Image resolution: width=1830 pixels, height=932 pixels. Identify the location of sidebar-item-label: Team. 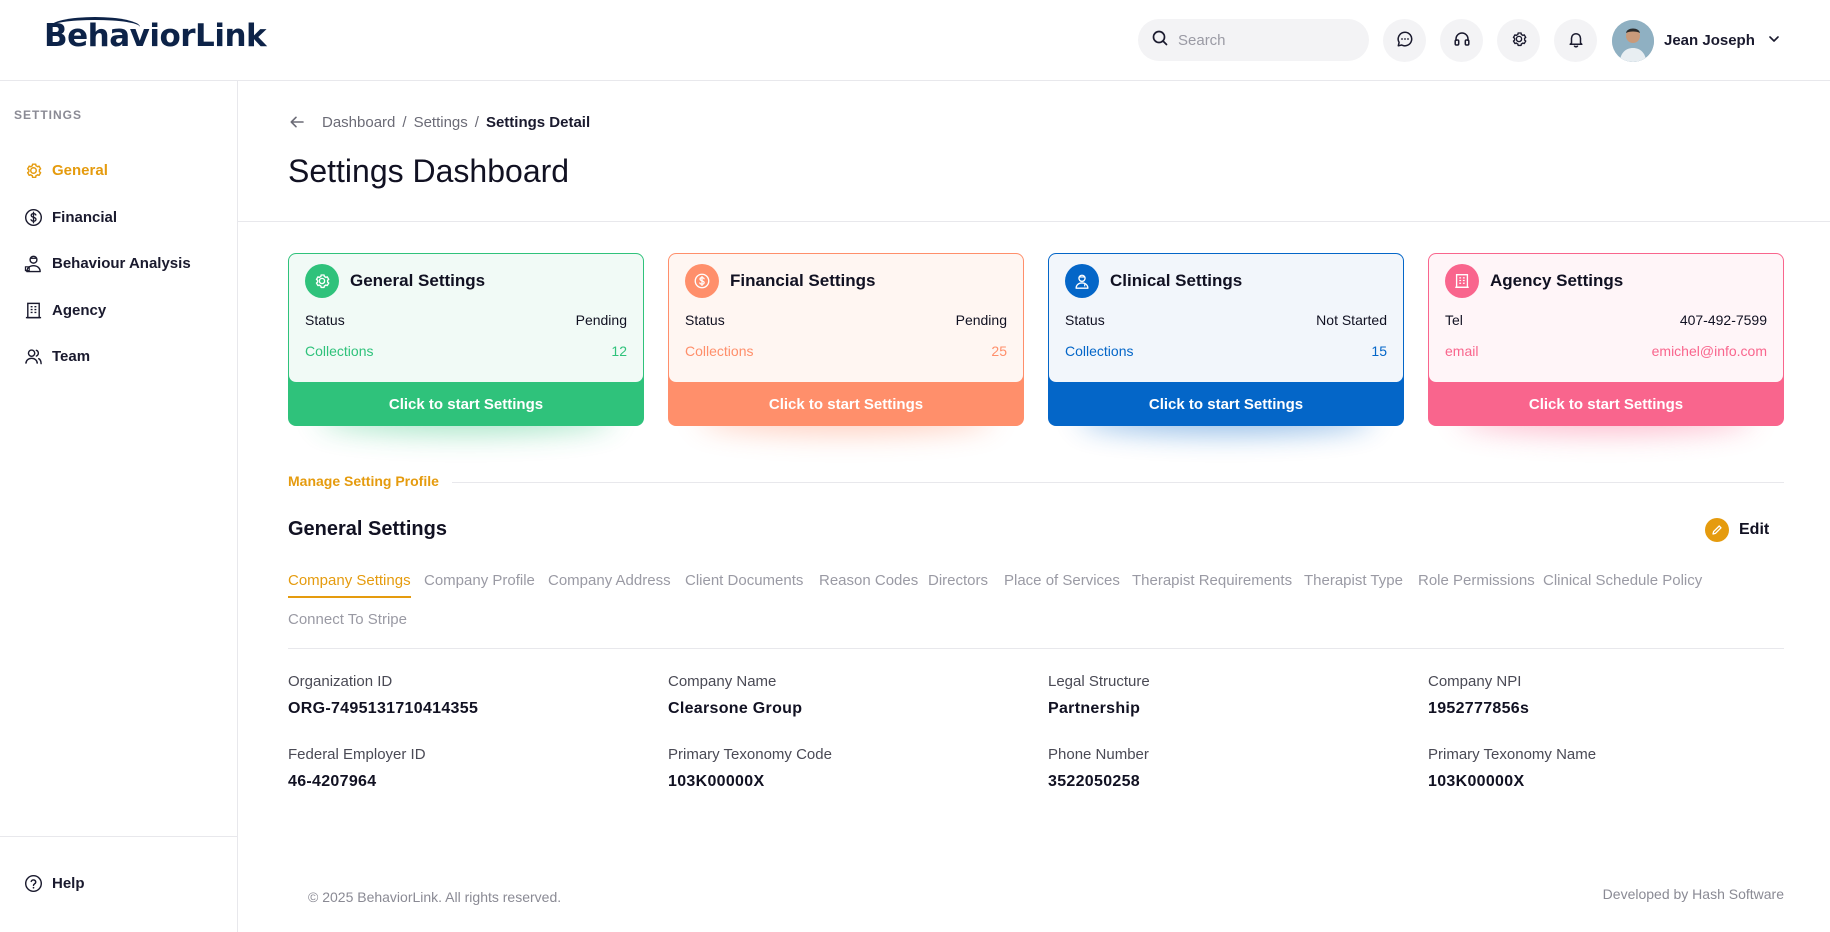
(71, 356).